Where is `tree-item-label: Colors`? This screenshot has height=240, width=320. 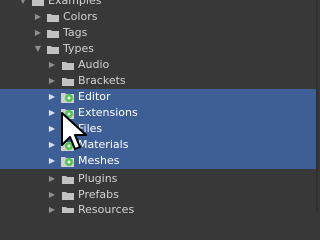
tree-item-label: Colors is located at coordinates (80, 16).